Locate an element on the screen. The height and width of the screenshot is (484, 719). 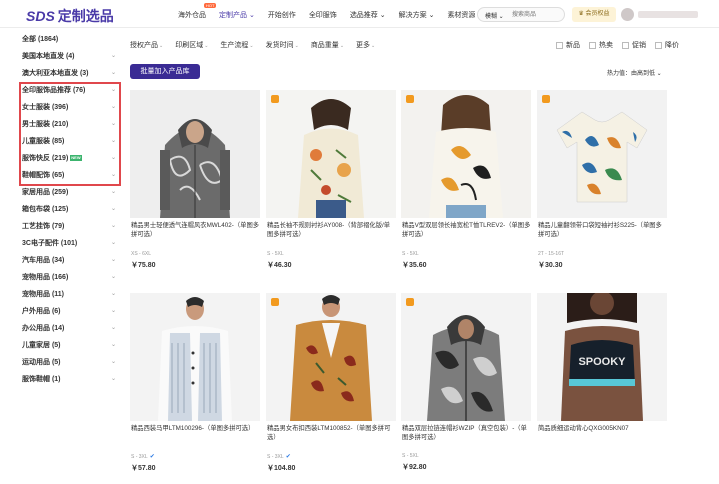
sidebar-item-apparel-footwear: 服饰鞋帽 (1) ⌄ is located at coordinates (72, 379).